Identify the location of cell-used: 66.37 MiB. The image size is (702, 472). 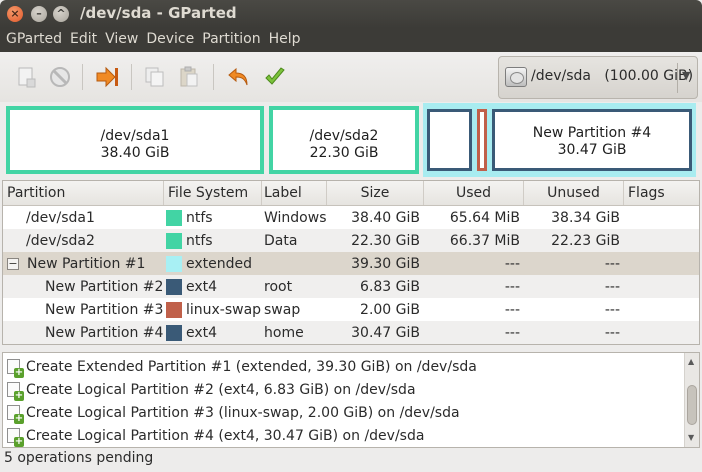
(484, 240).